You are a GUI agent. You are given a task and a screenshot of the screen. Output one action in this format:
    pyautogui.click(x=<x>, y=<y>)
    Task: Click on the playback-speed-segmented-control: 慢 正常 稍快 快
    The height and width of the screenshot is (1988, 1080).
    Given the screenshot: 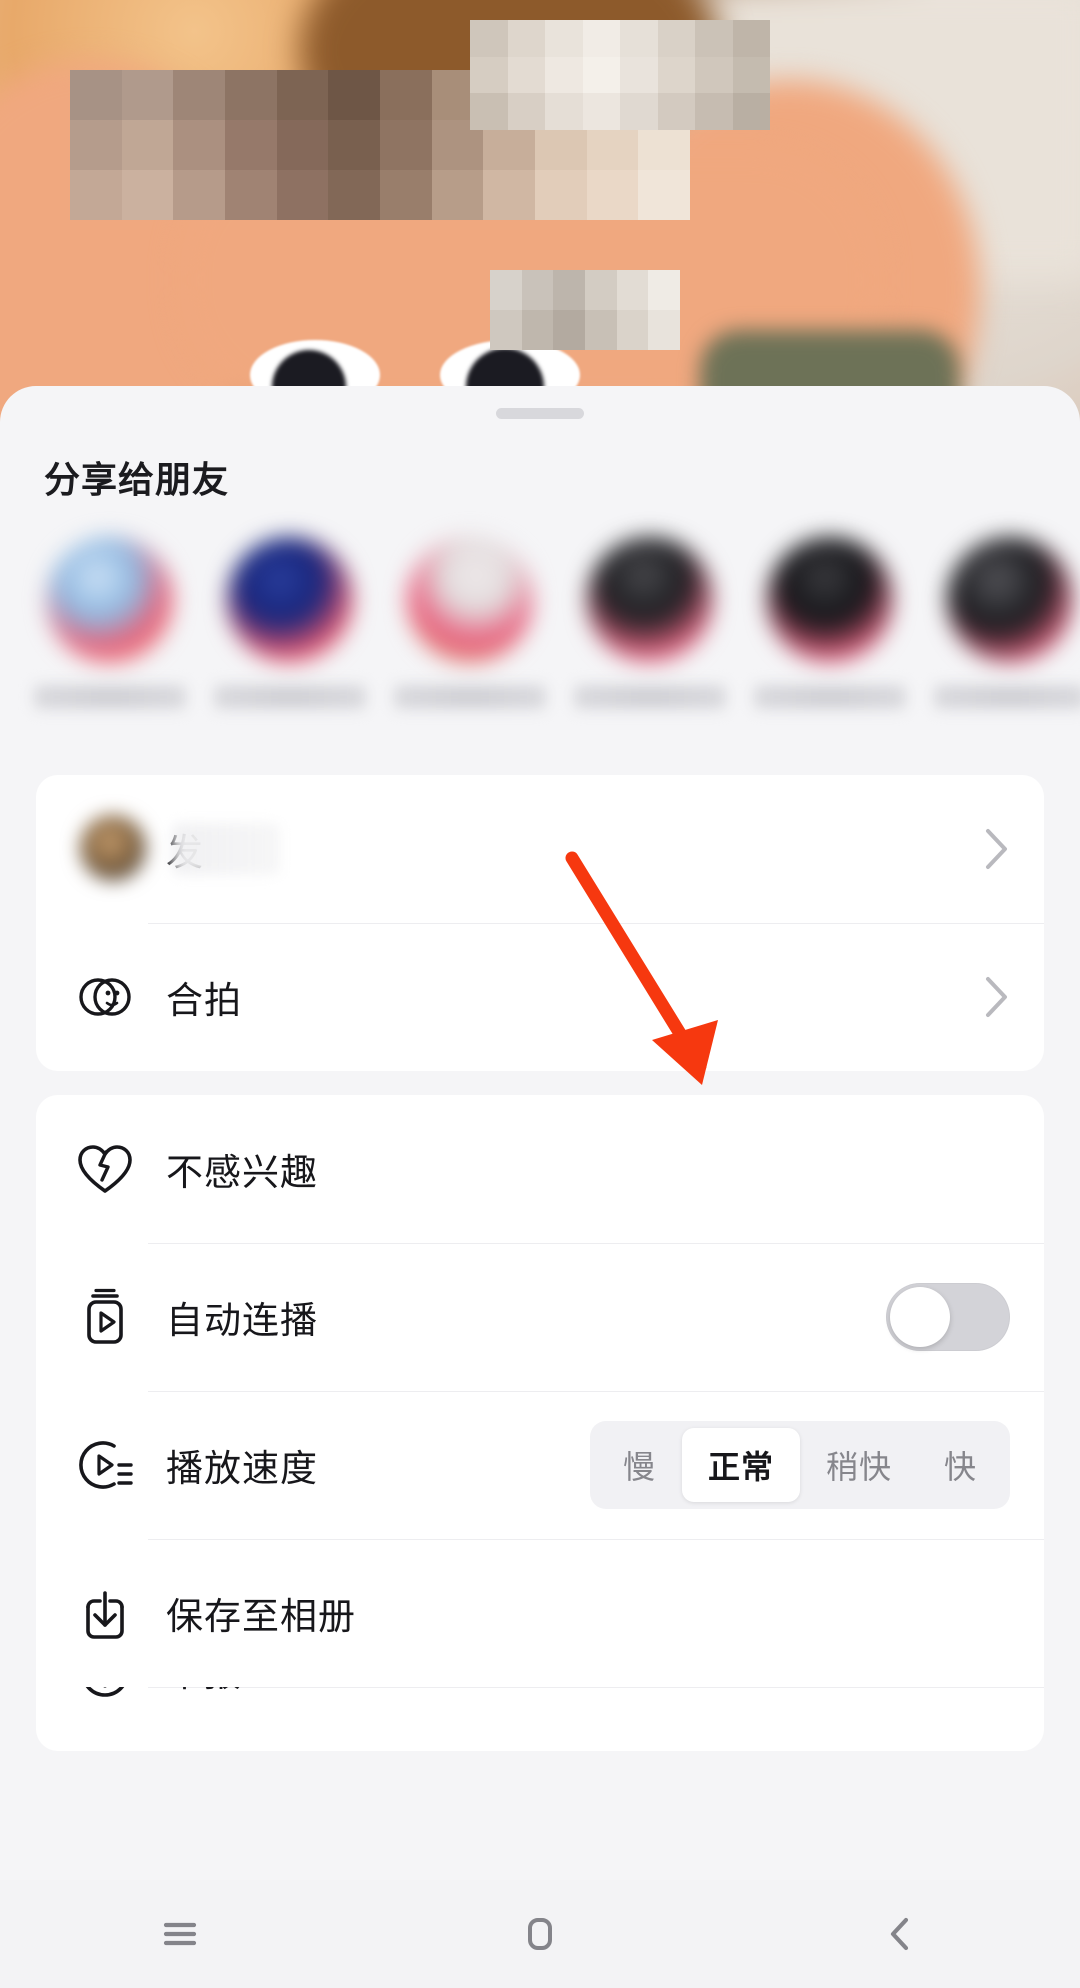 What is the action you would take?
    pyautogui.click(x=799, y=1465)
    